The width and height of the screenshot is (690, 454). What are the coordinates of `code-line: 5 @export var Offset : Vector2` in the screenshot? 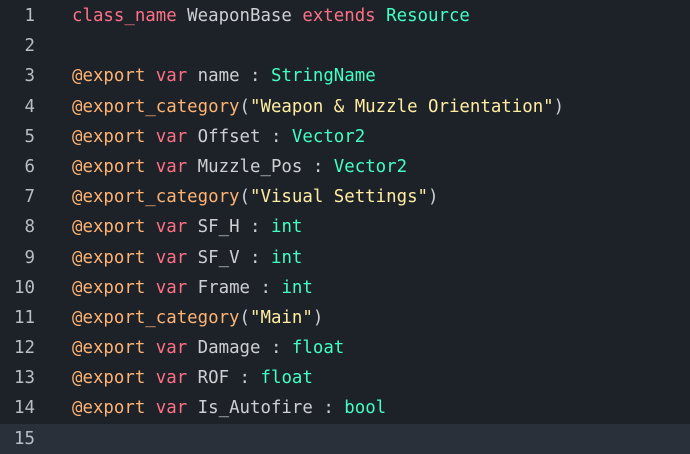 It's located at (345, 137).